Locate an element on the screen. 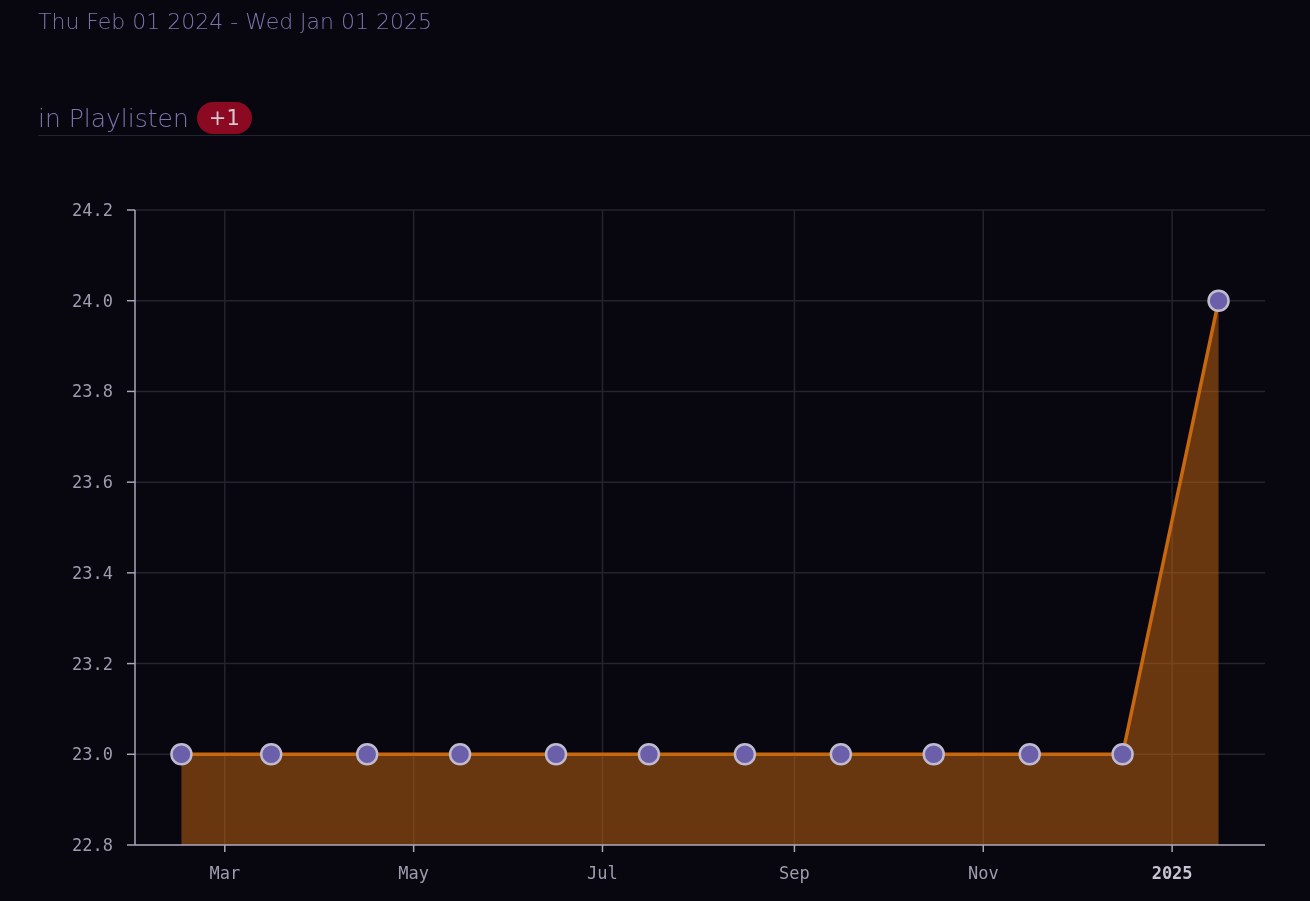 The width and height of the screenshot is (1310, 901). section-heading: in Playlisten is located at coordinates (113, 118).